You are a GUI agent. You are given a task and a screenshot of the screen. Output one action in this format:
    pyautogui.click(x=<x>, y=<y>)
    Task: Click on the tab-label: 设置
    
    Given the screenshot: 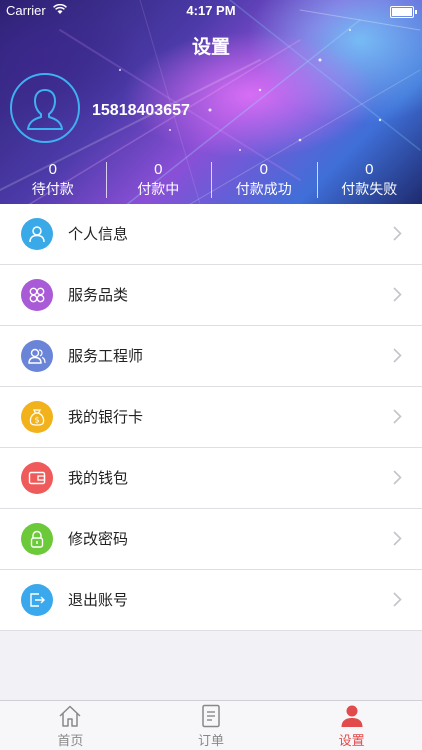 What is the action you would take?
    pyautogui.click(x=351, y=741)
    